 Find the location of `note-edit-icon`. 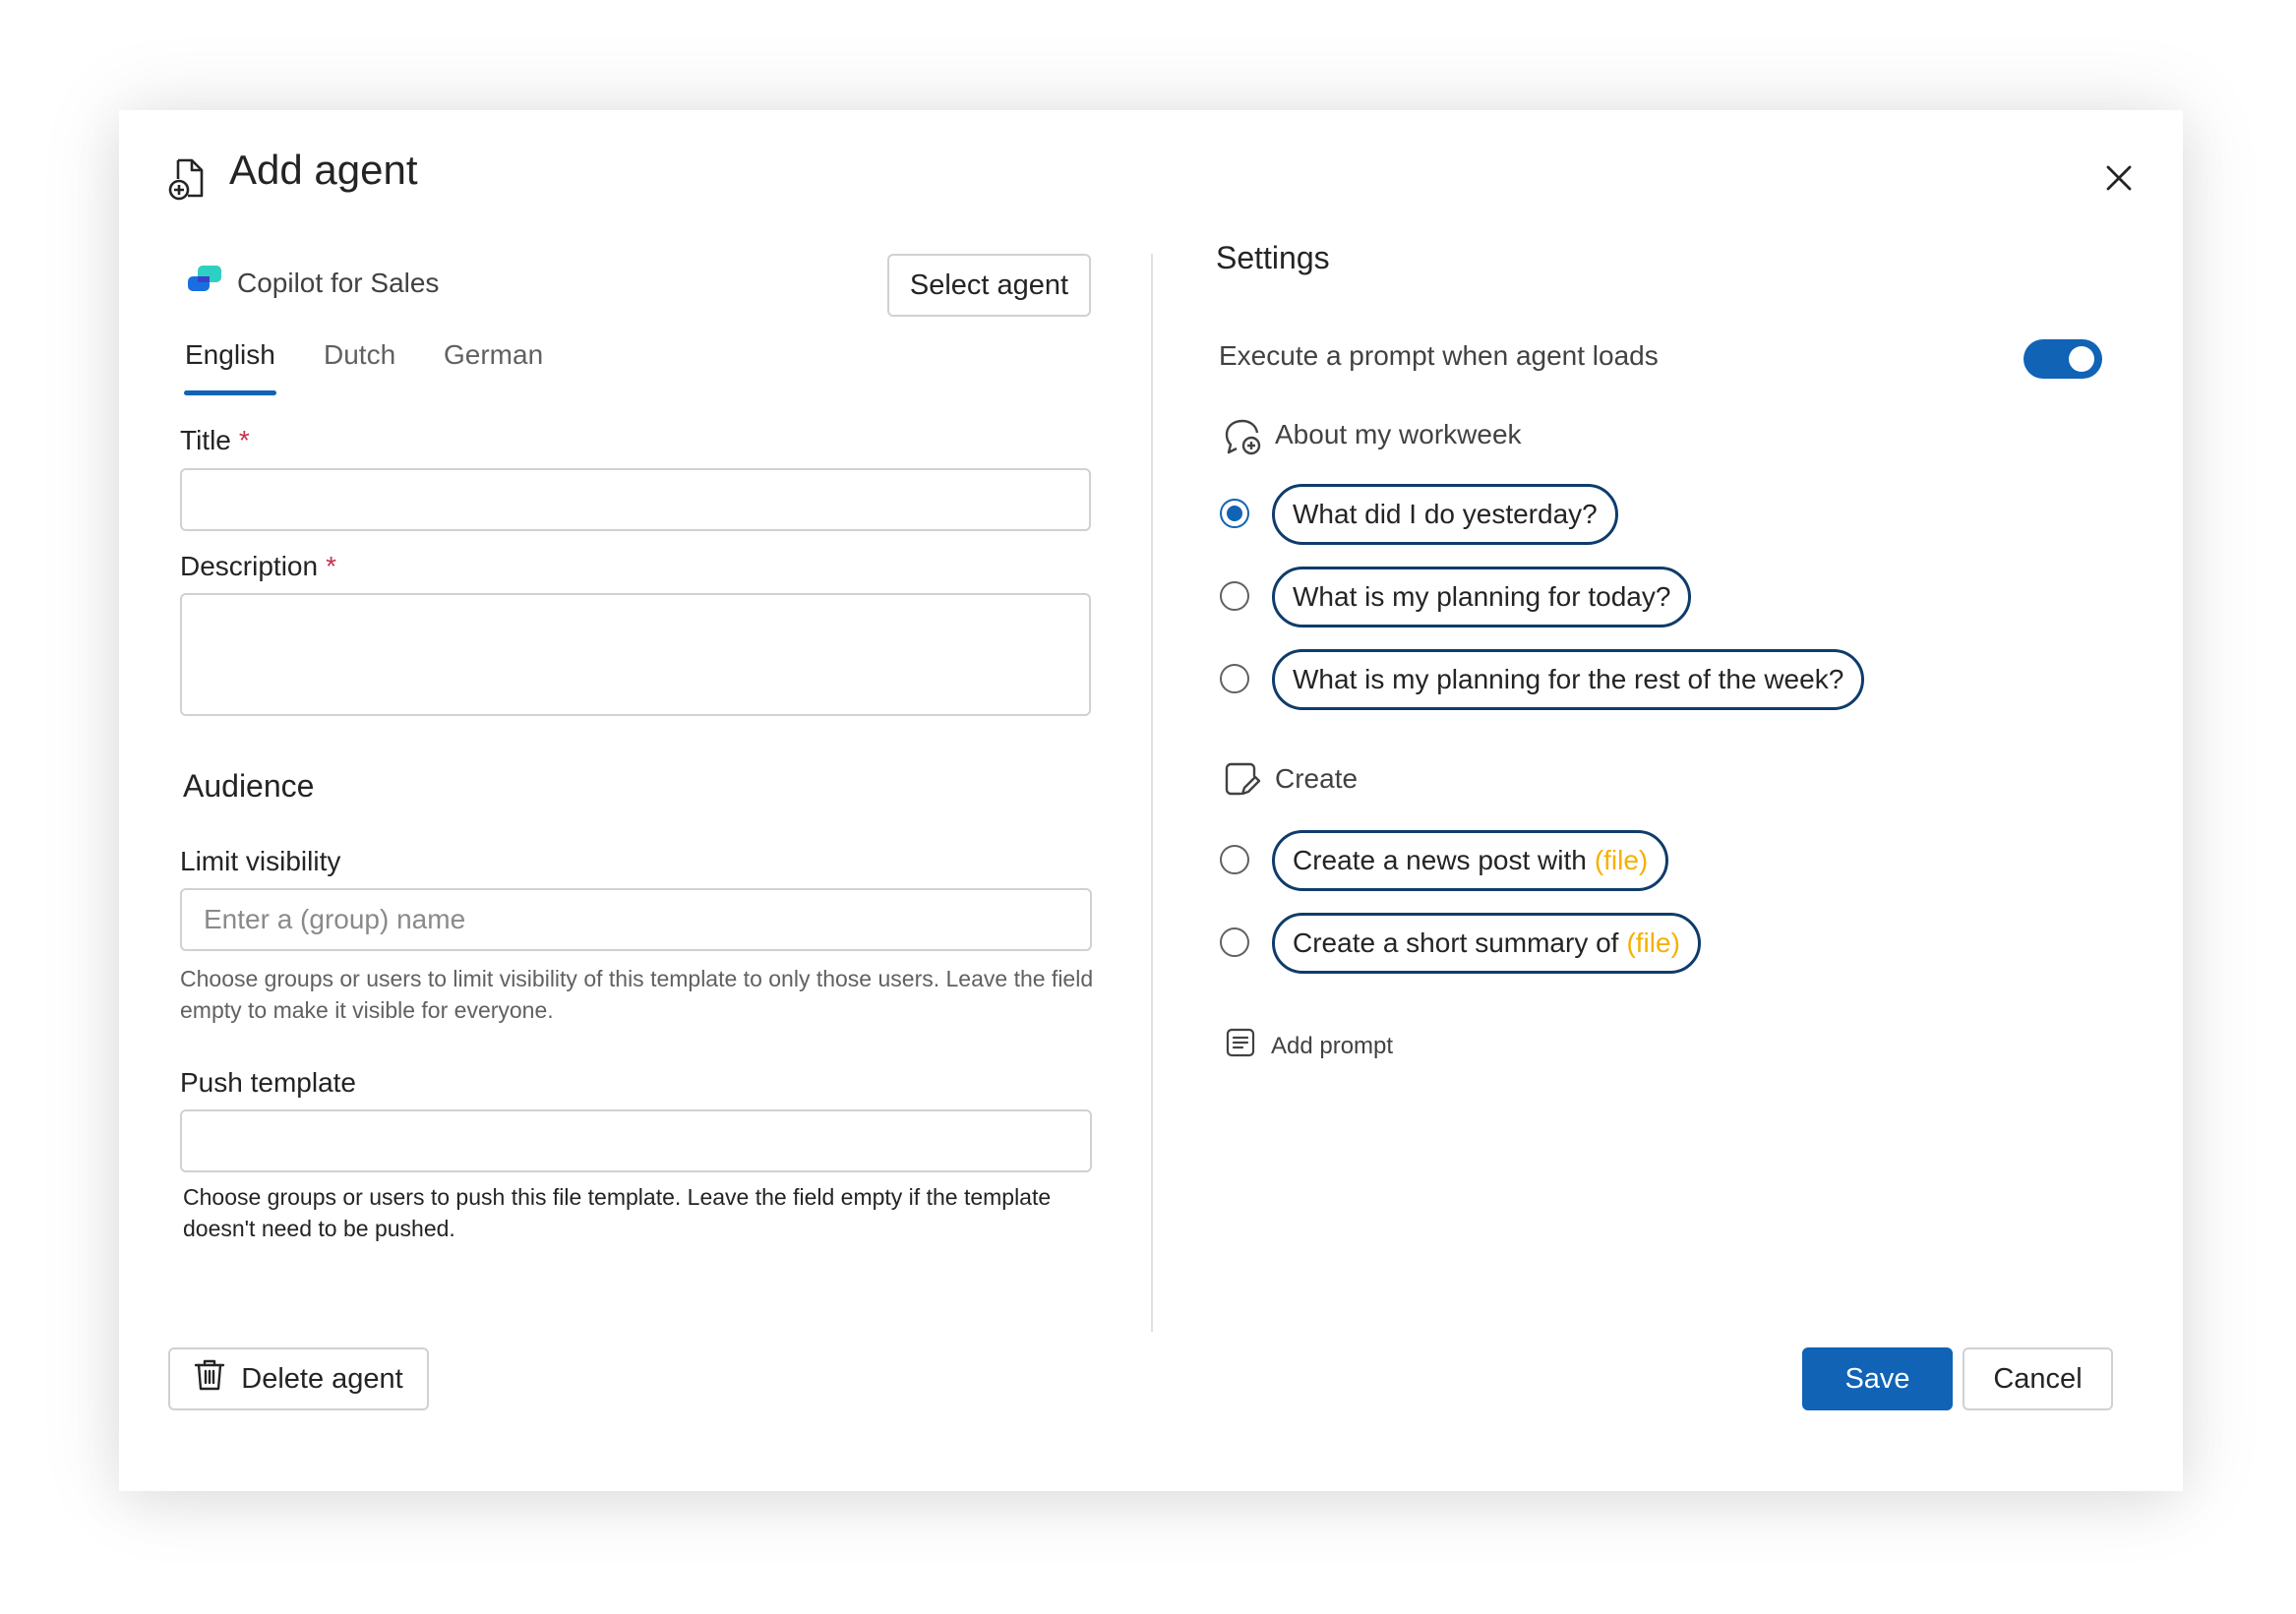

note-edit-icon is located at coordinates (1242, 780).